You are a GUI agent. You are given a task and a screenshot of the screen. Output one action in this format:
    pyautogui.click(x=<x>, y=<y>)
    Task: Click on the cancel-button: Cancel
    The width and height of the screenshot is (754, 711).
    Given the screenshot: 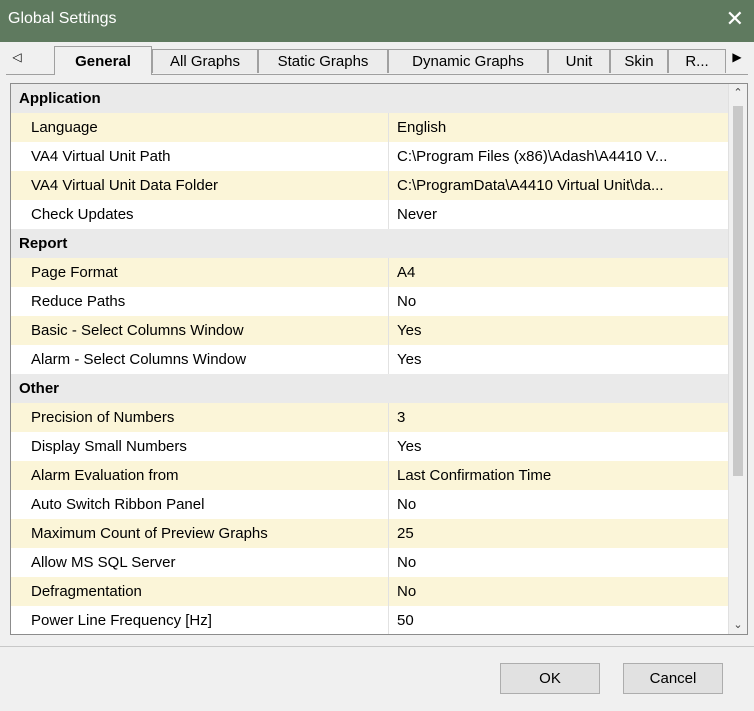 What is the action you would take?
    pyautogui.click(x=673, y=678)
    